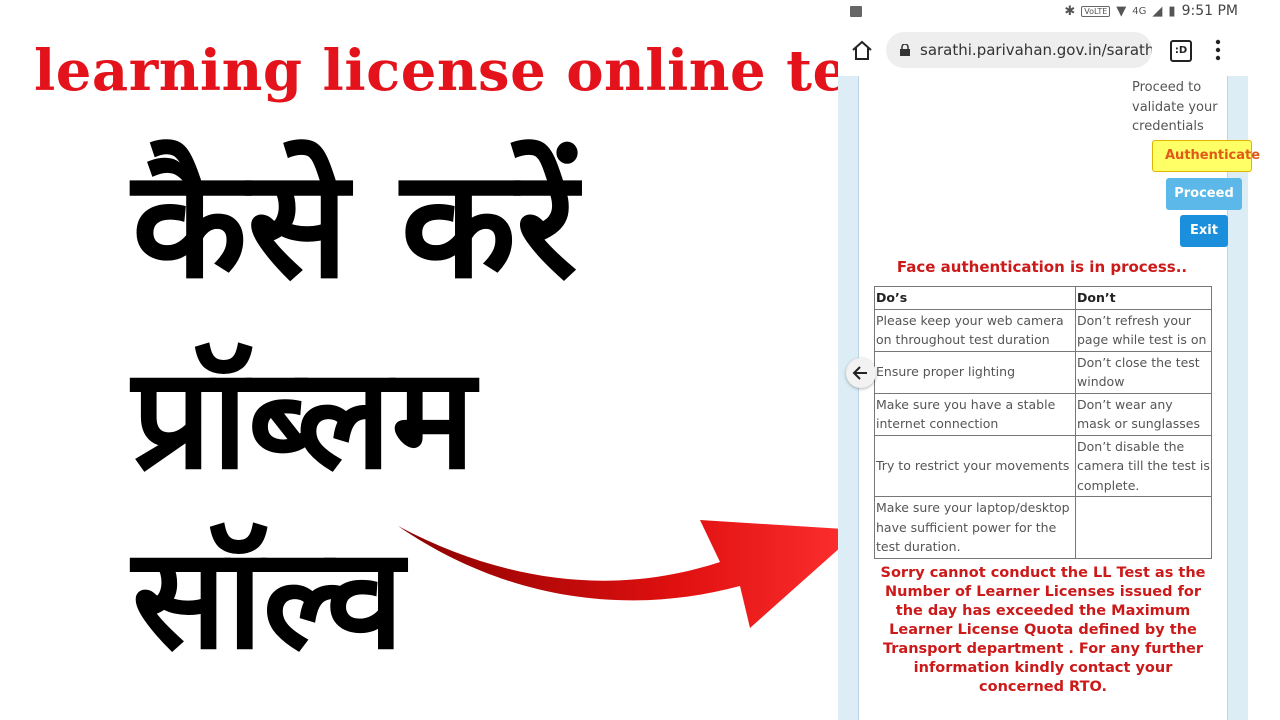 The width and height of the screenshot is (1280, 720). Describe the element at coordinates (862, 51) in the screenshot. I see `home-icon` at that location.